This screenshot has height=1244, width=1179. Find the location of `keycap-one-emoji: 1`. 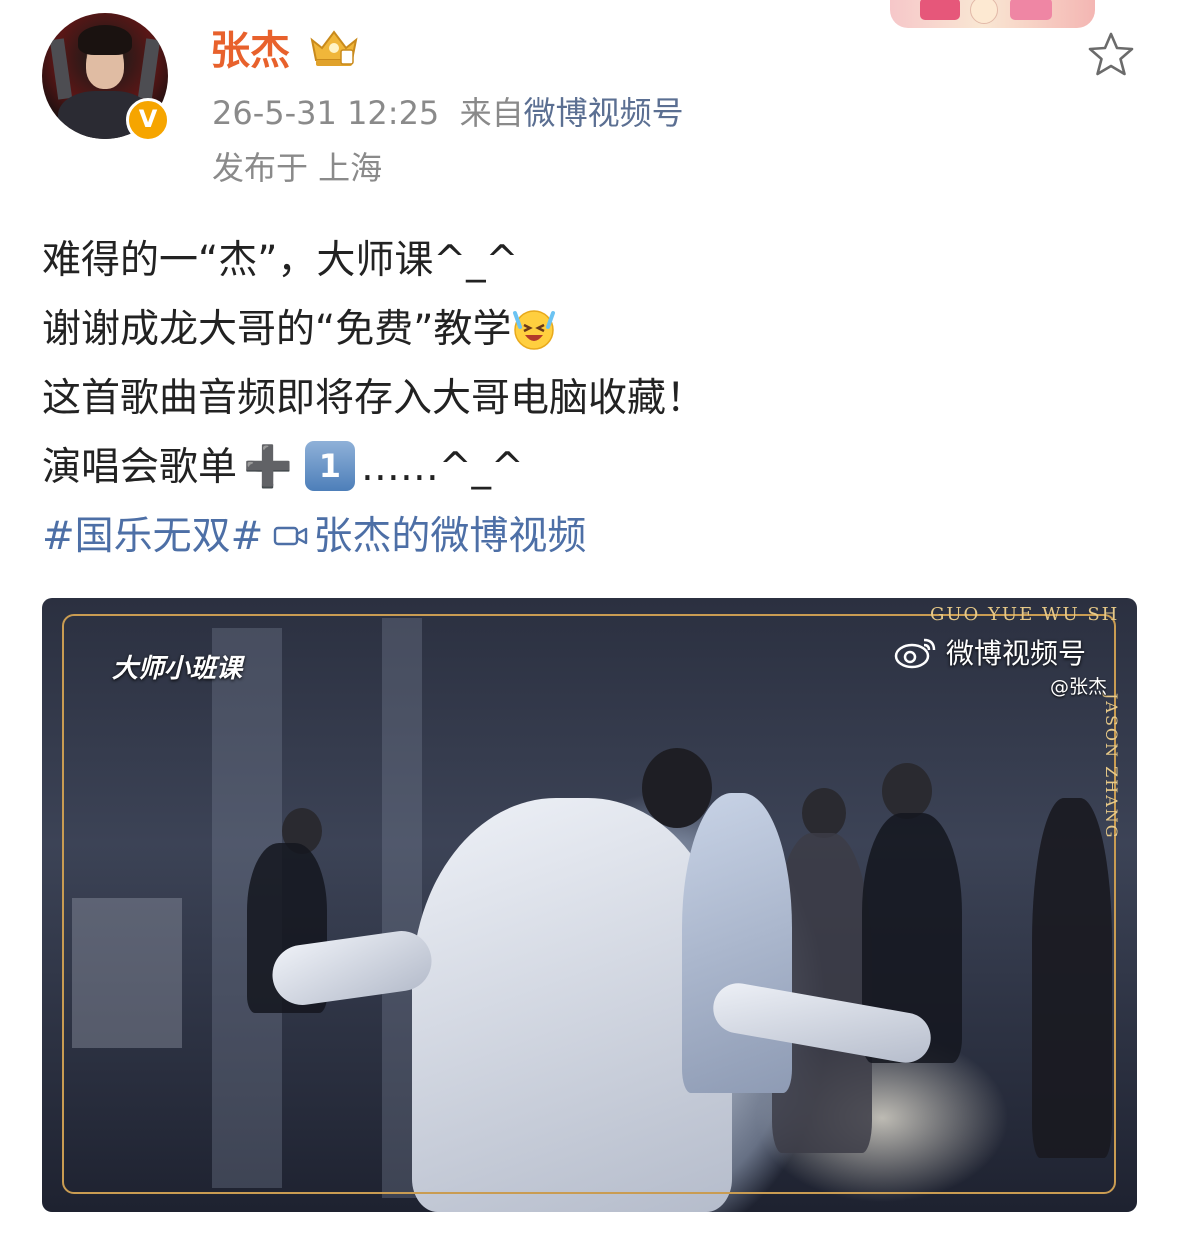

keycap-one-emoji: 1 is located at coordinates (329, 465).